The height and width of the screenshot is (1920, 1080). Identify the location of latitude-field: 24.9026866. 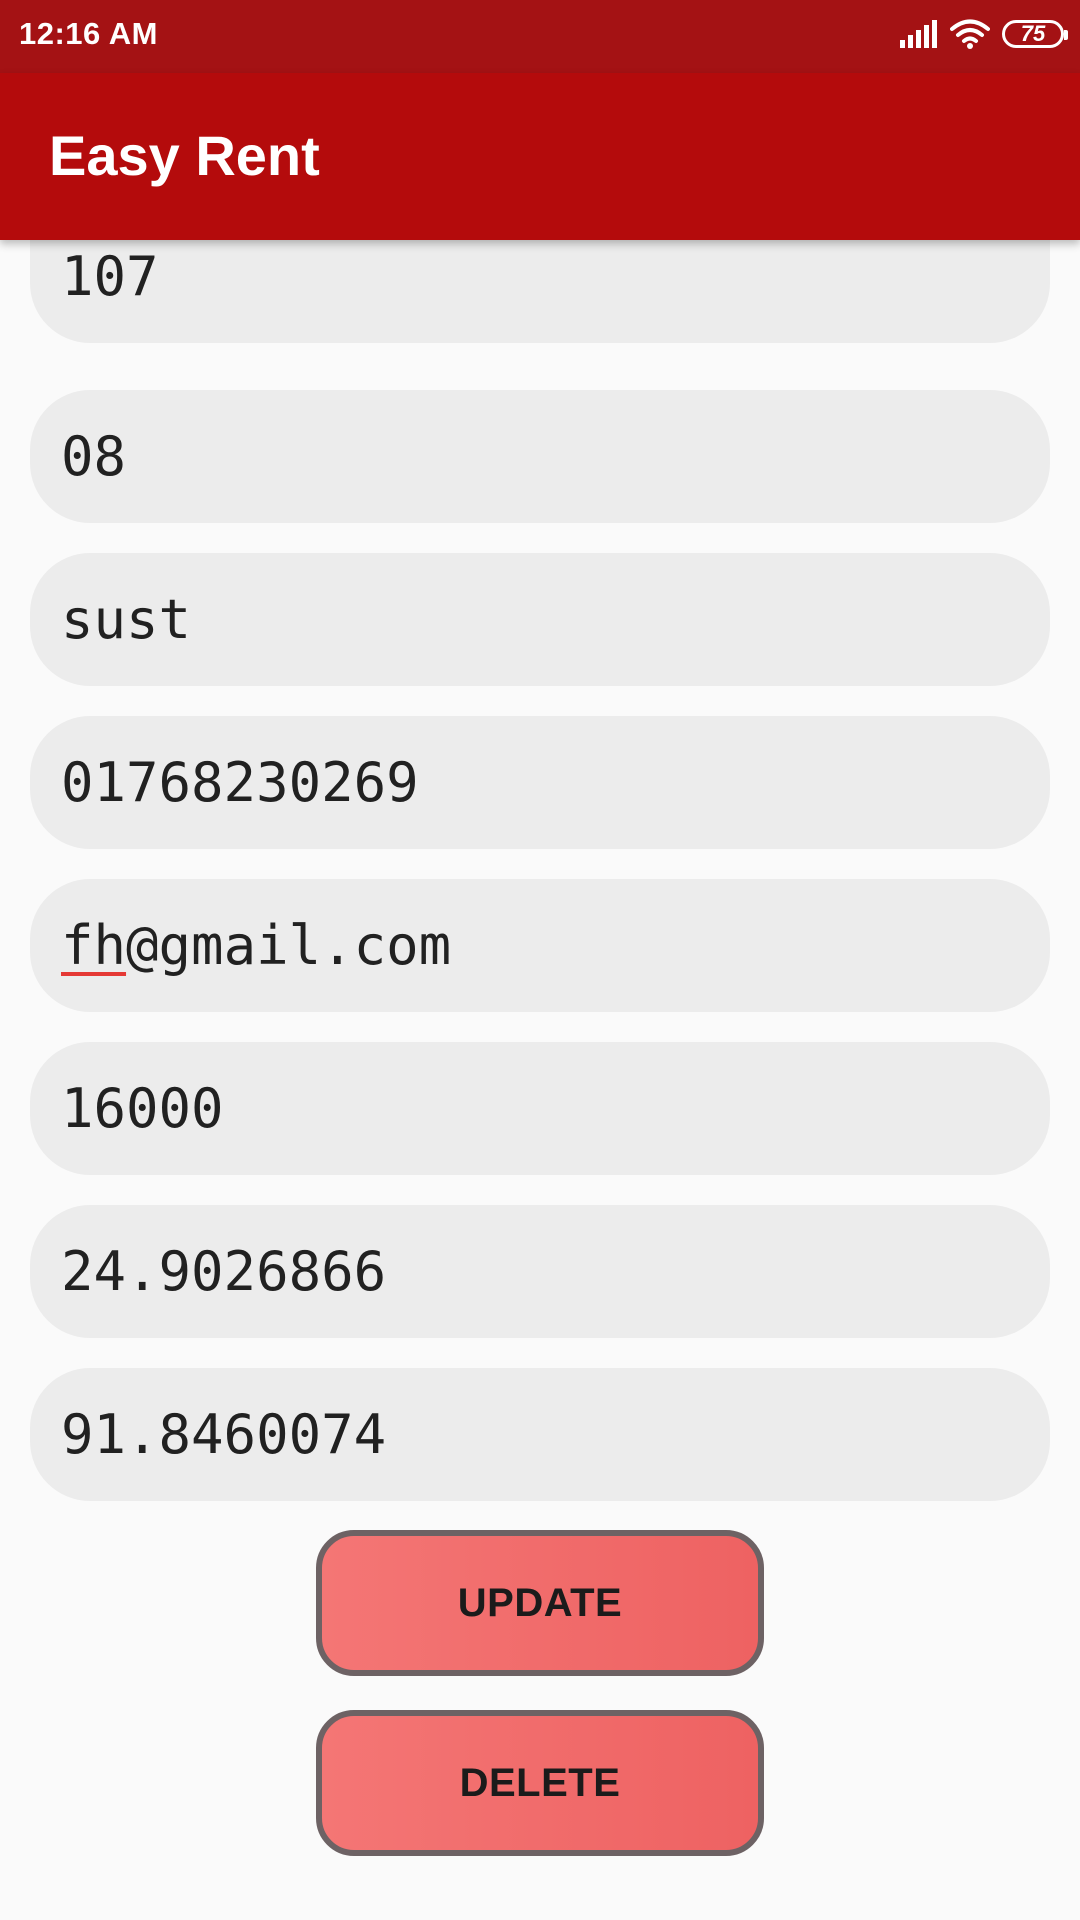
(540, 1271).